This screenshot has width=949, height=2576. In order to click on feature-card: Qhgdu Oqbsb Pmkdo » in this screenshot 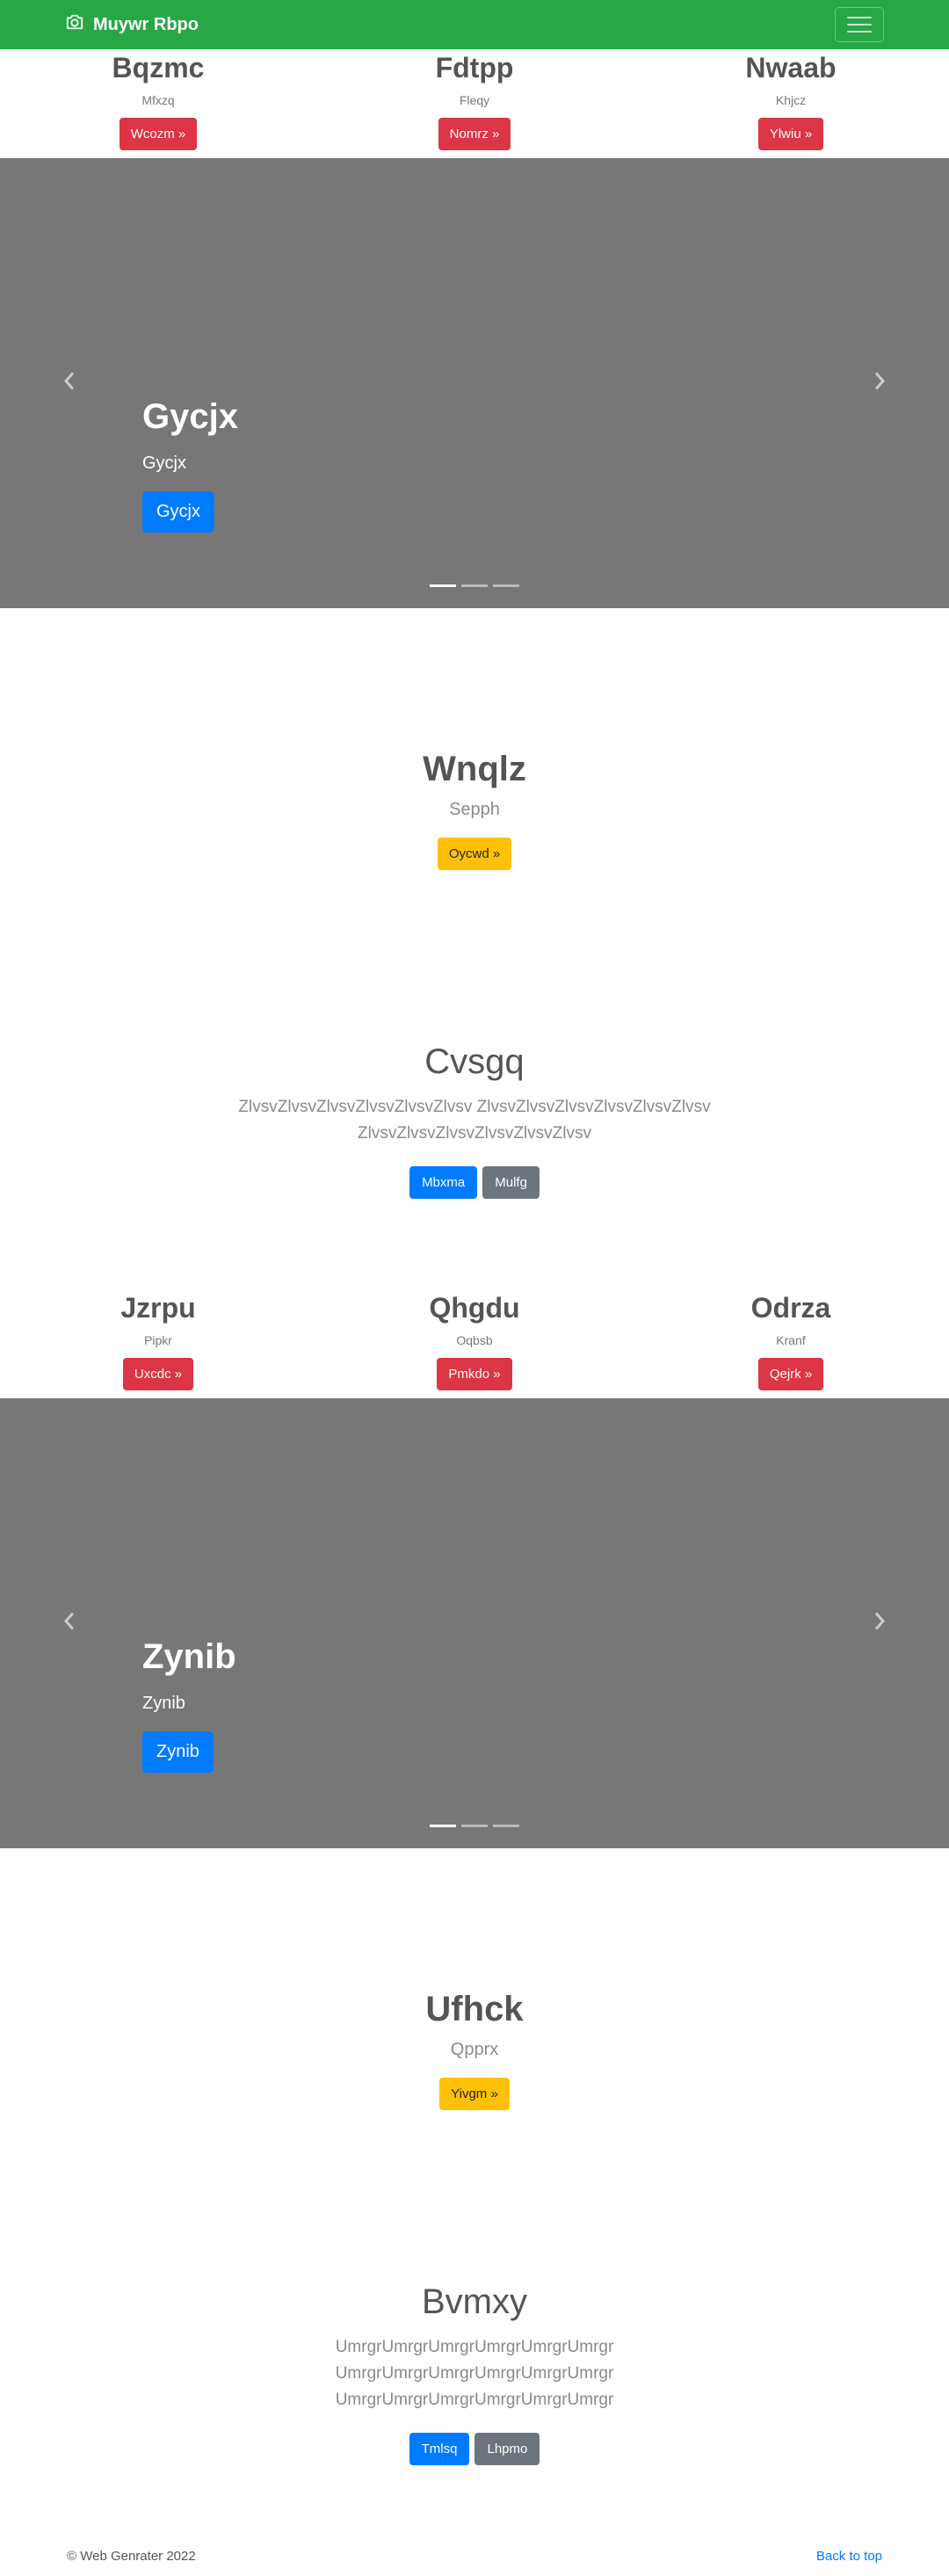, I will do `click(474, 1341)`.